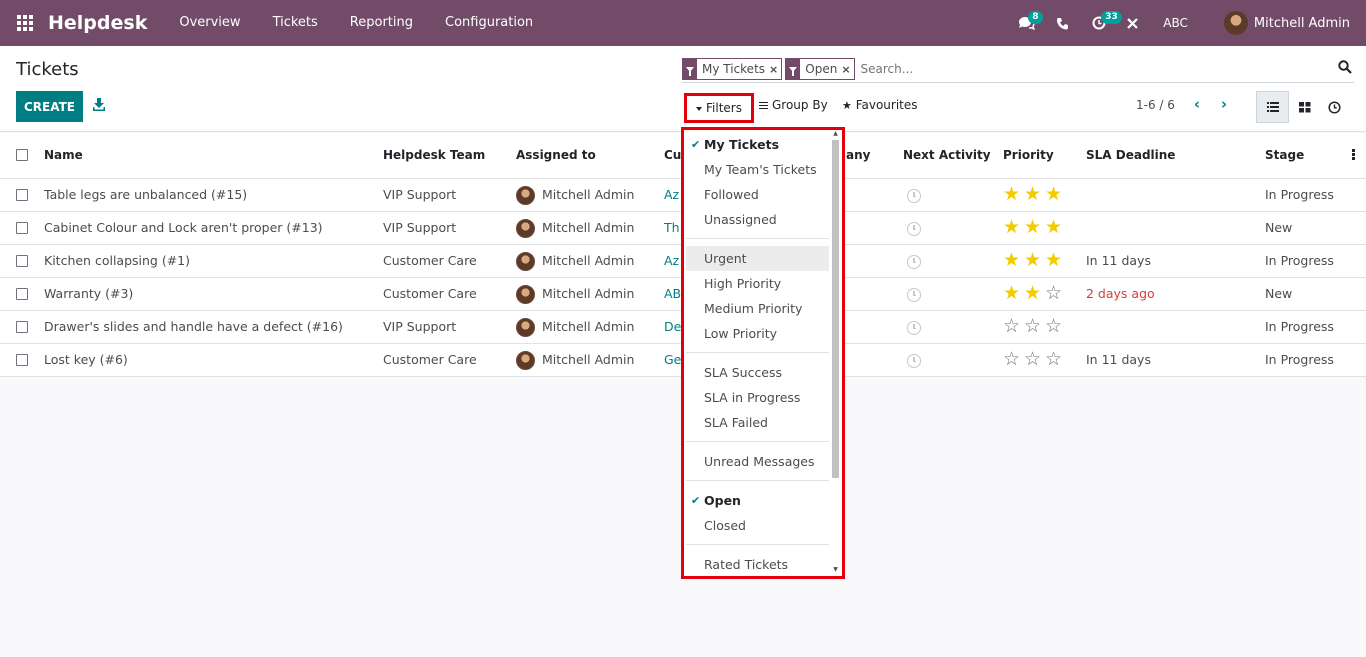 The image size is (1366, 657). What do you see at coordinates (757, 564) in the screenshot?
I see `filter-option-rated-tickets: Rated Tickets` at bounding box center [757, 564].